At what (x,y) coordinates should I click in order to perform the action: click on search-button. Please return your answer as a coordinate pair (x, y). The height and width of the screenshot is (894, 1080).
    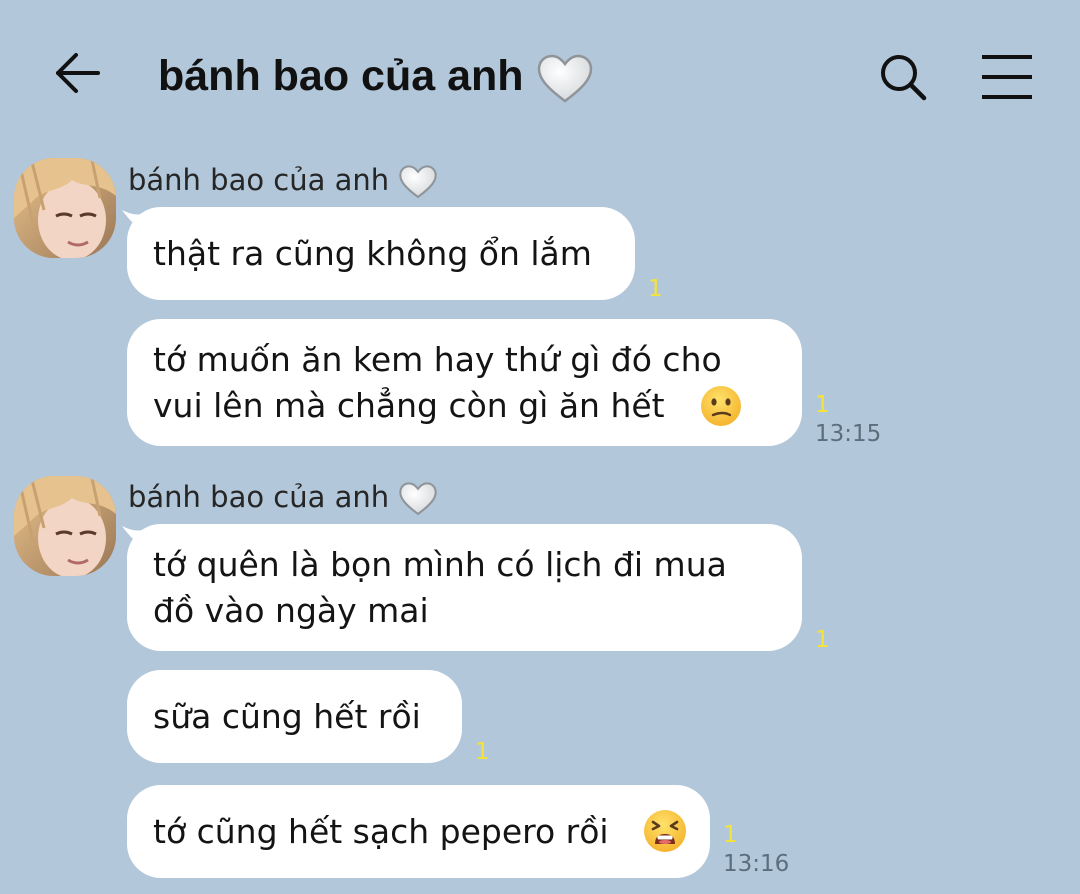
    Looking at the image, I should click on (903, 77).